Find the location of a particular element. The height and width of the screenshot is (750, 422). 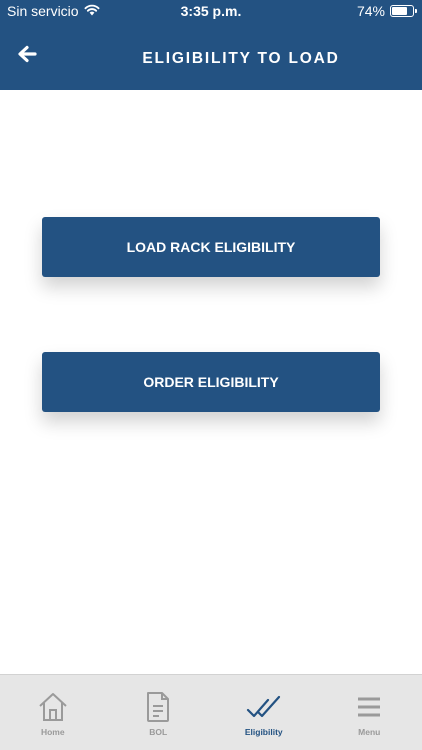

tab-home: Home is located at coordinates (53, 712).